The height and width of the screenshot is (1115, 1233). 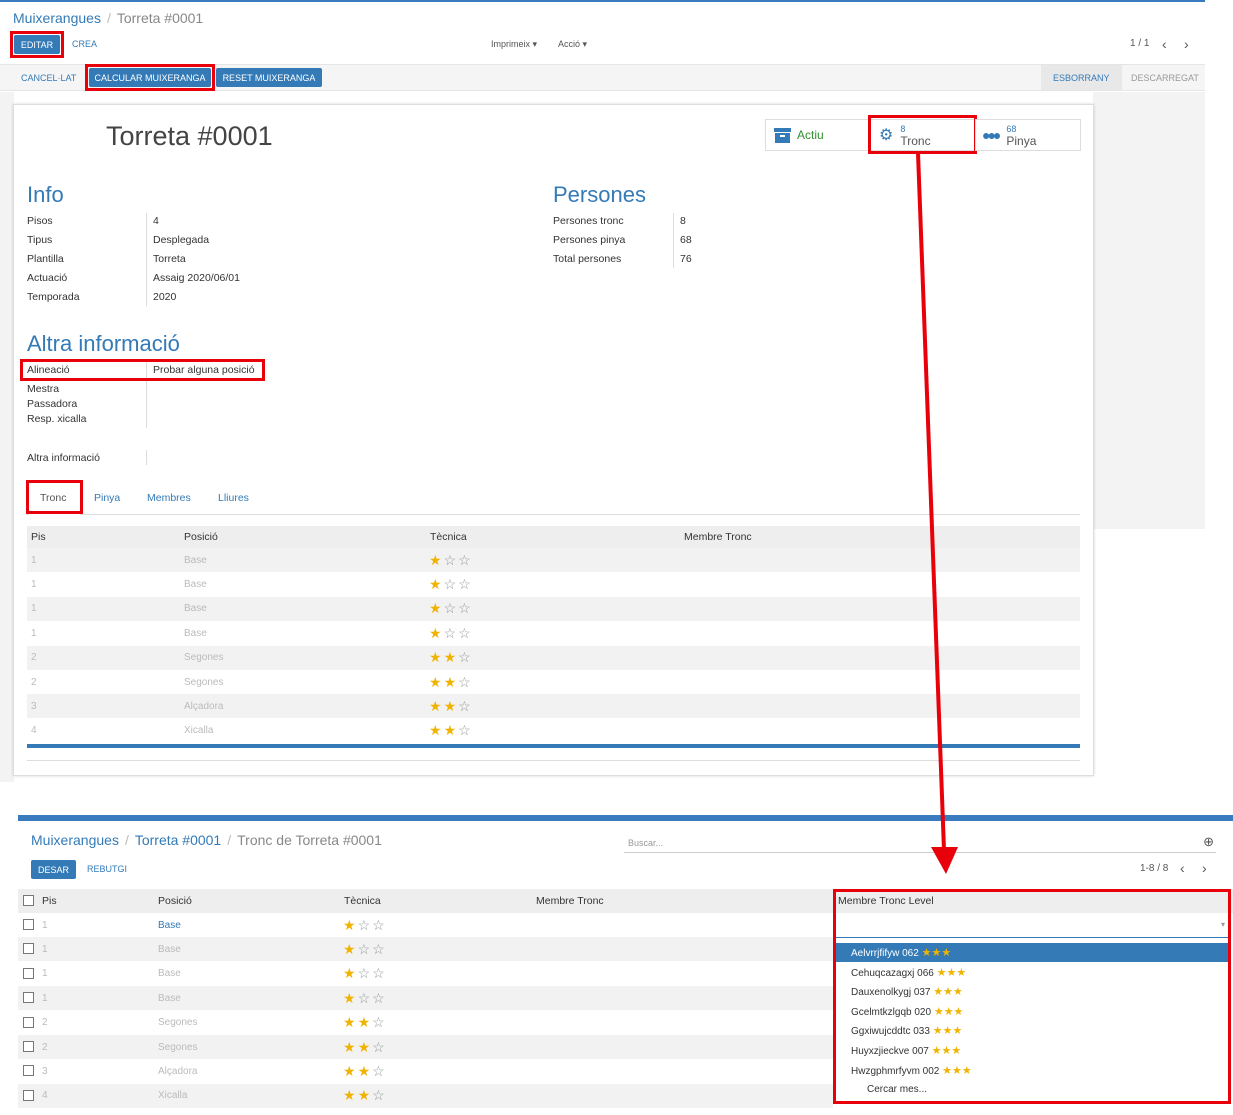 I want to click on level-option: Huyxzjieckve 007 ★★★, so click(x=906, y=1050).